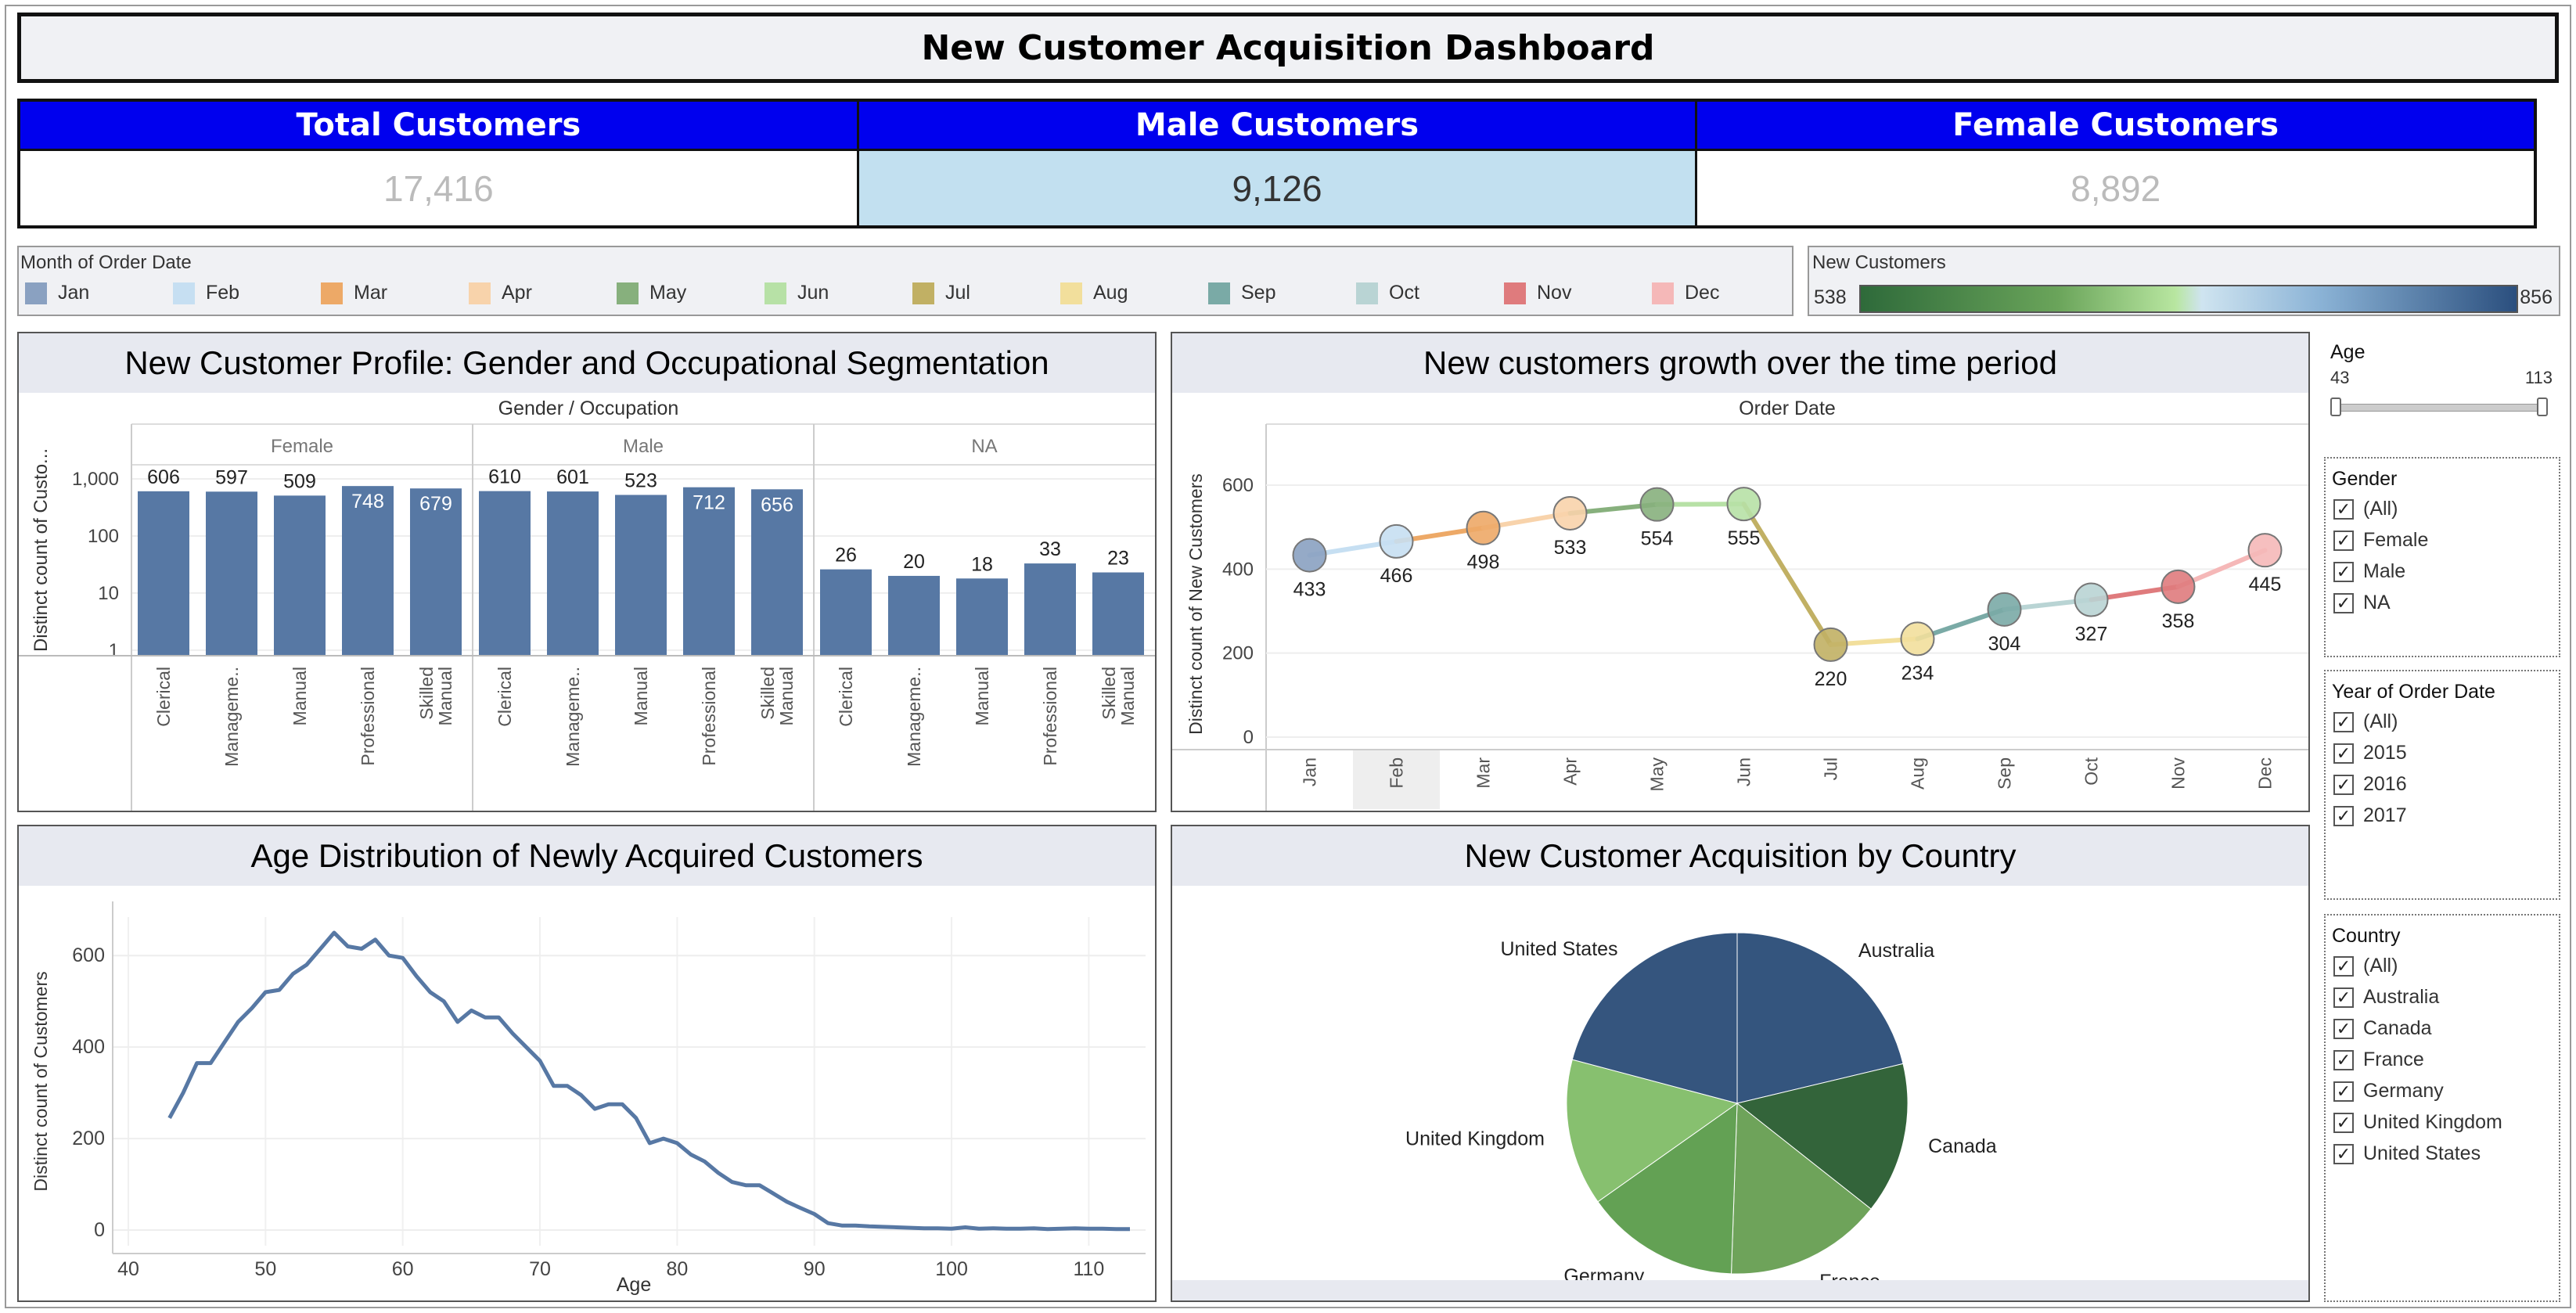 Image resolution: width=2576 pixels, height=1313 pixels. Describe the element at coordinates (1404, 293) in the screenshot. I see `legend-label: Oct` at that location.